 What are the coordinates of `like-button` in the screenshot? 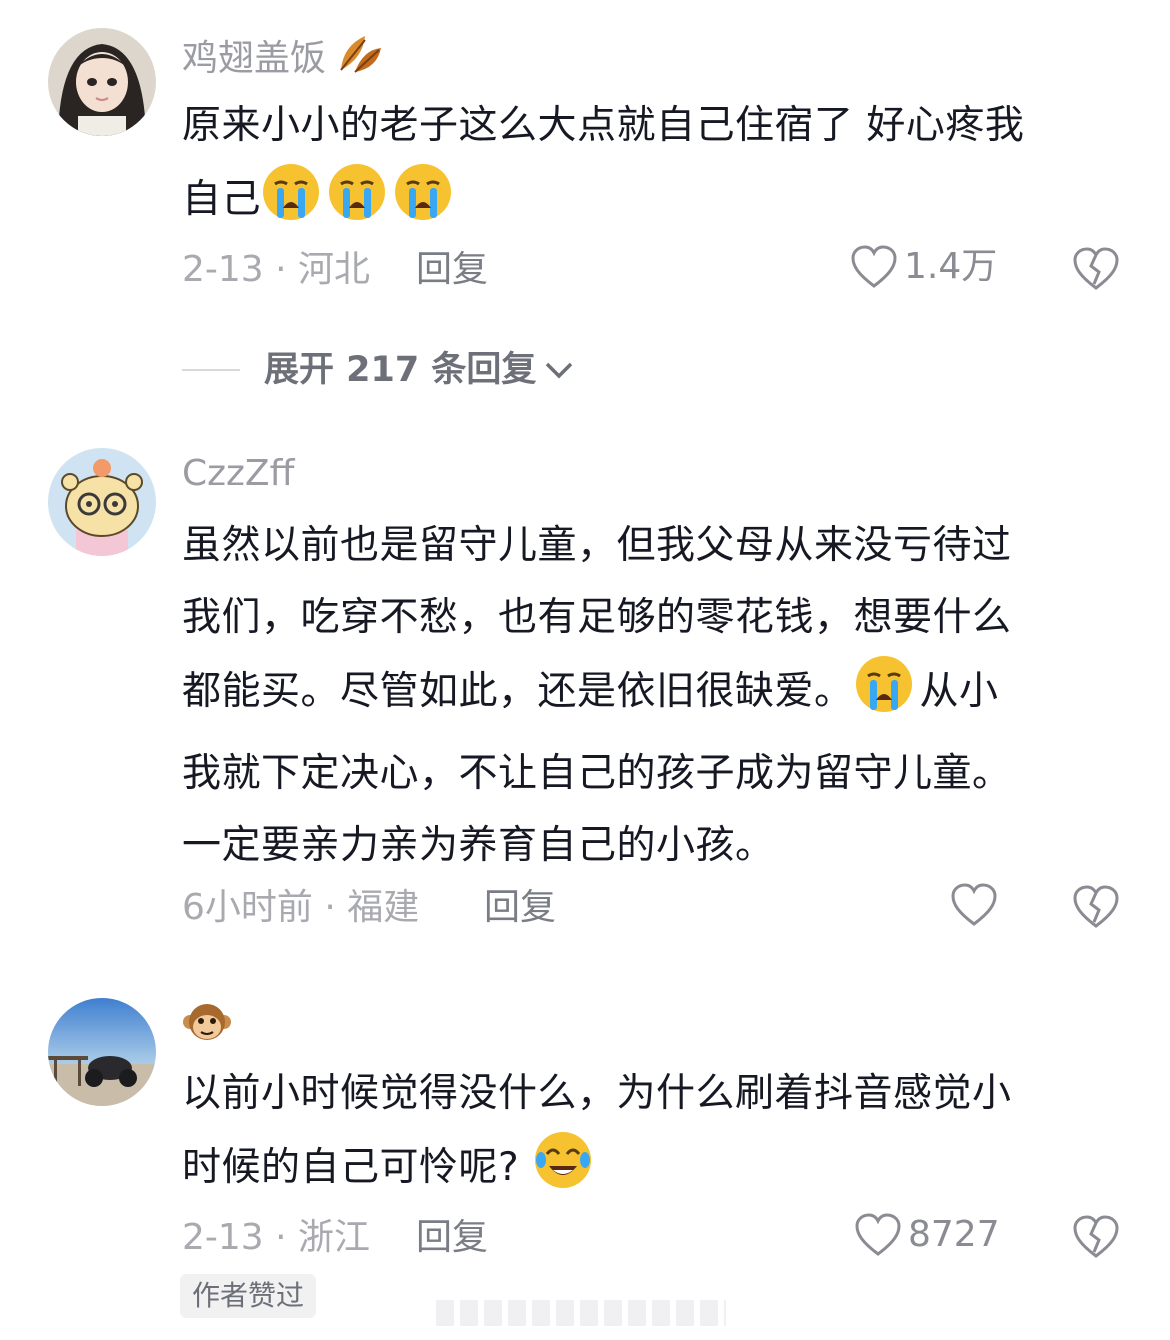 It's located at (977, 905).